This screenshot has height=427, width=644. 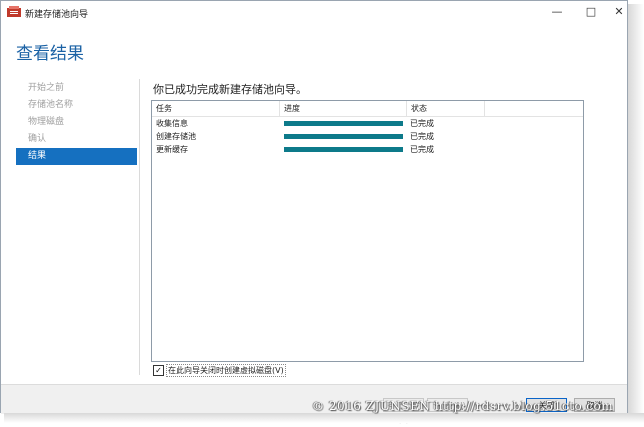 I want to click on nav-item-physical-disks: 物理磁盘, so click(x=46, y=122).